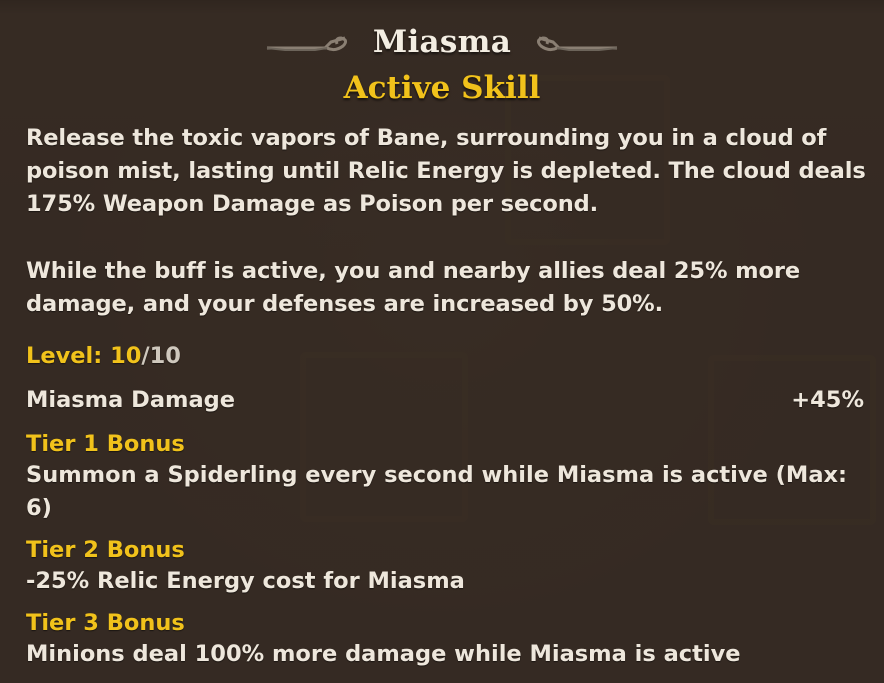 The height and width of the screenshot is (683, 884). What do you see at coordinates (105, 550) in the screenshot?
I see `tier-title: Tier 2 Bonus` at bounding box center [105, 550].